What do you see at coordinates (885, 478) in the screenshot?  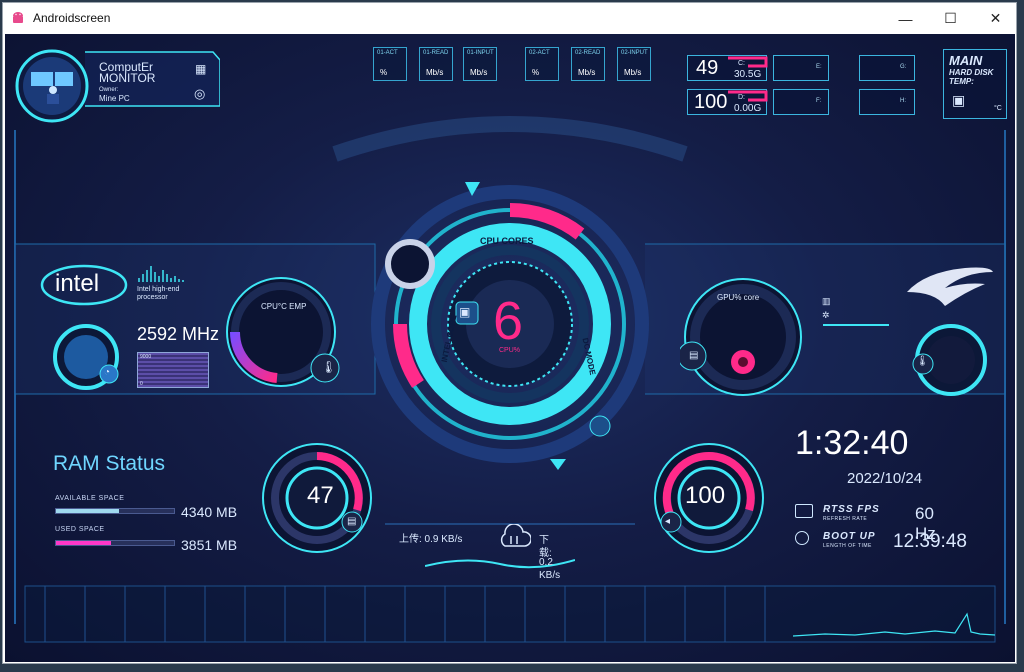 I see `clock-date: 2022/10/24` at bounding box center [885, 478].